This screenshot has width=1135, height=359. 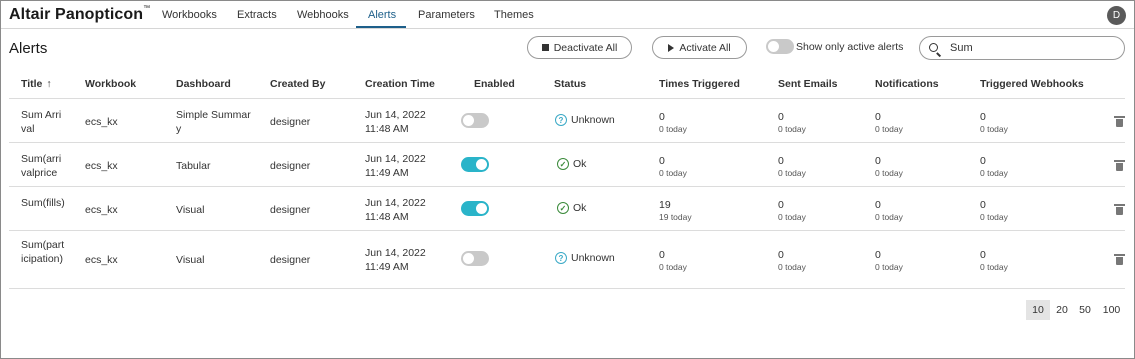 I want to click on active-only-toggle, so click(x=780, y=46).